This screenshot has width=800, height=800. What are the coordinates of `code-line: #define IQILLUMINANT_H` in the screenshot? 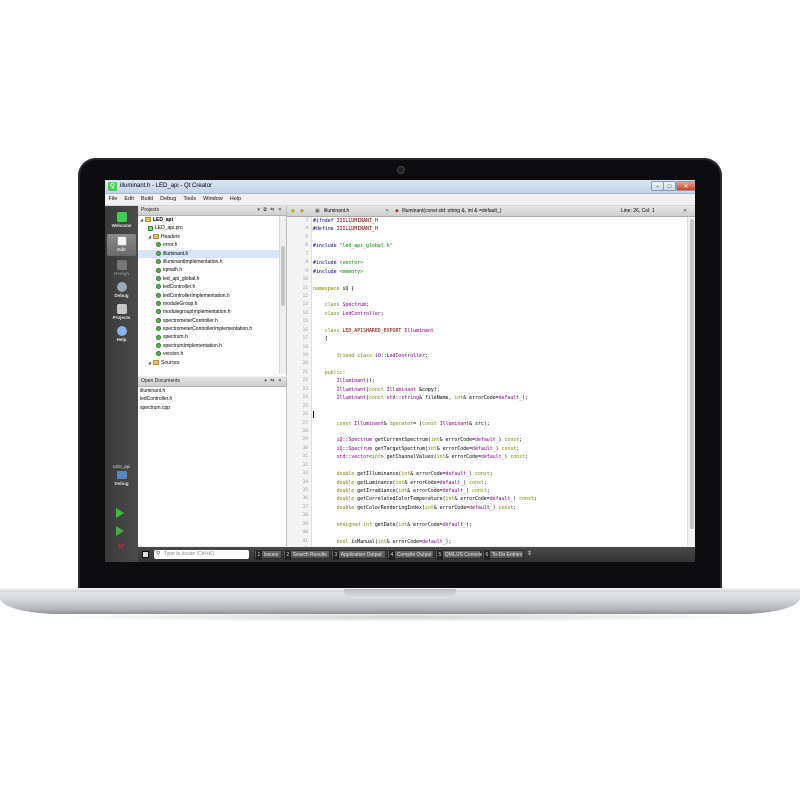 It's located at (499, 229).